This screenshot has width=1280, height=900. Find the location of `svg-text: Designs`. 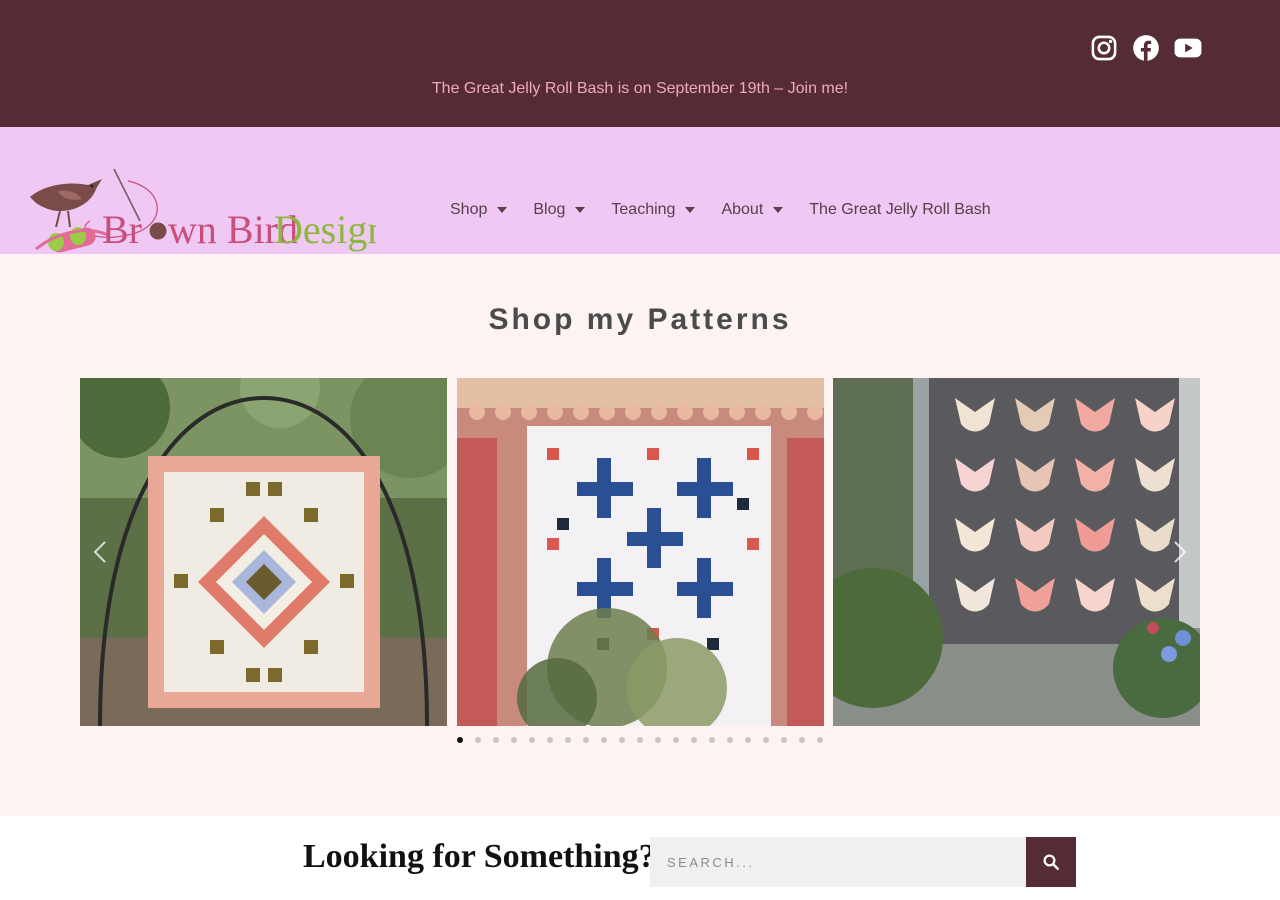

svg-text: Designs is located at coordinates (325, 229).